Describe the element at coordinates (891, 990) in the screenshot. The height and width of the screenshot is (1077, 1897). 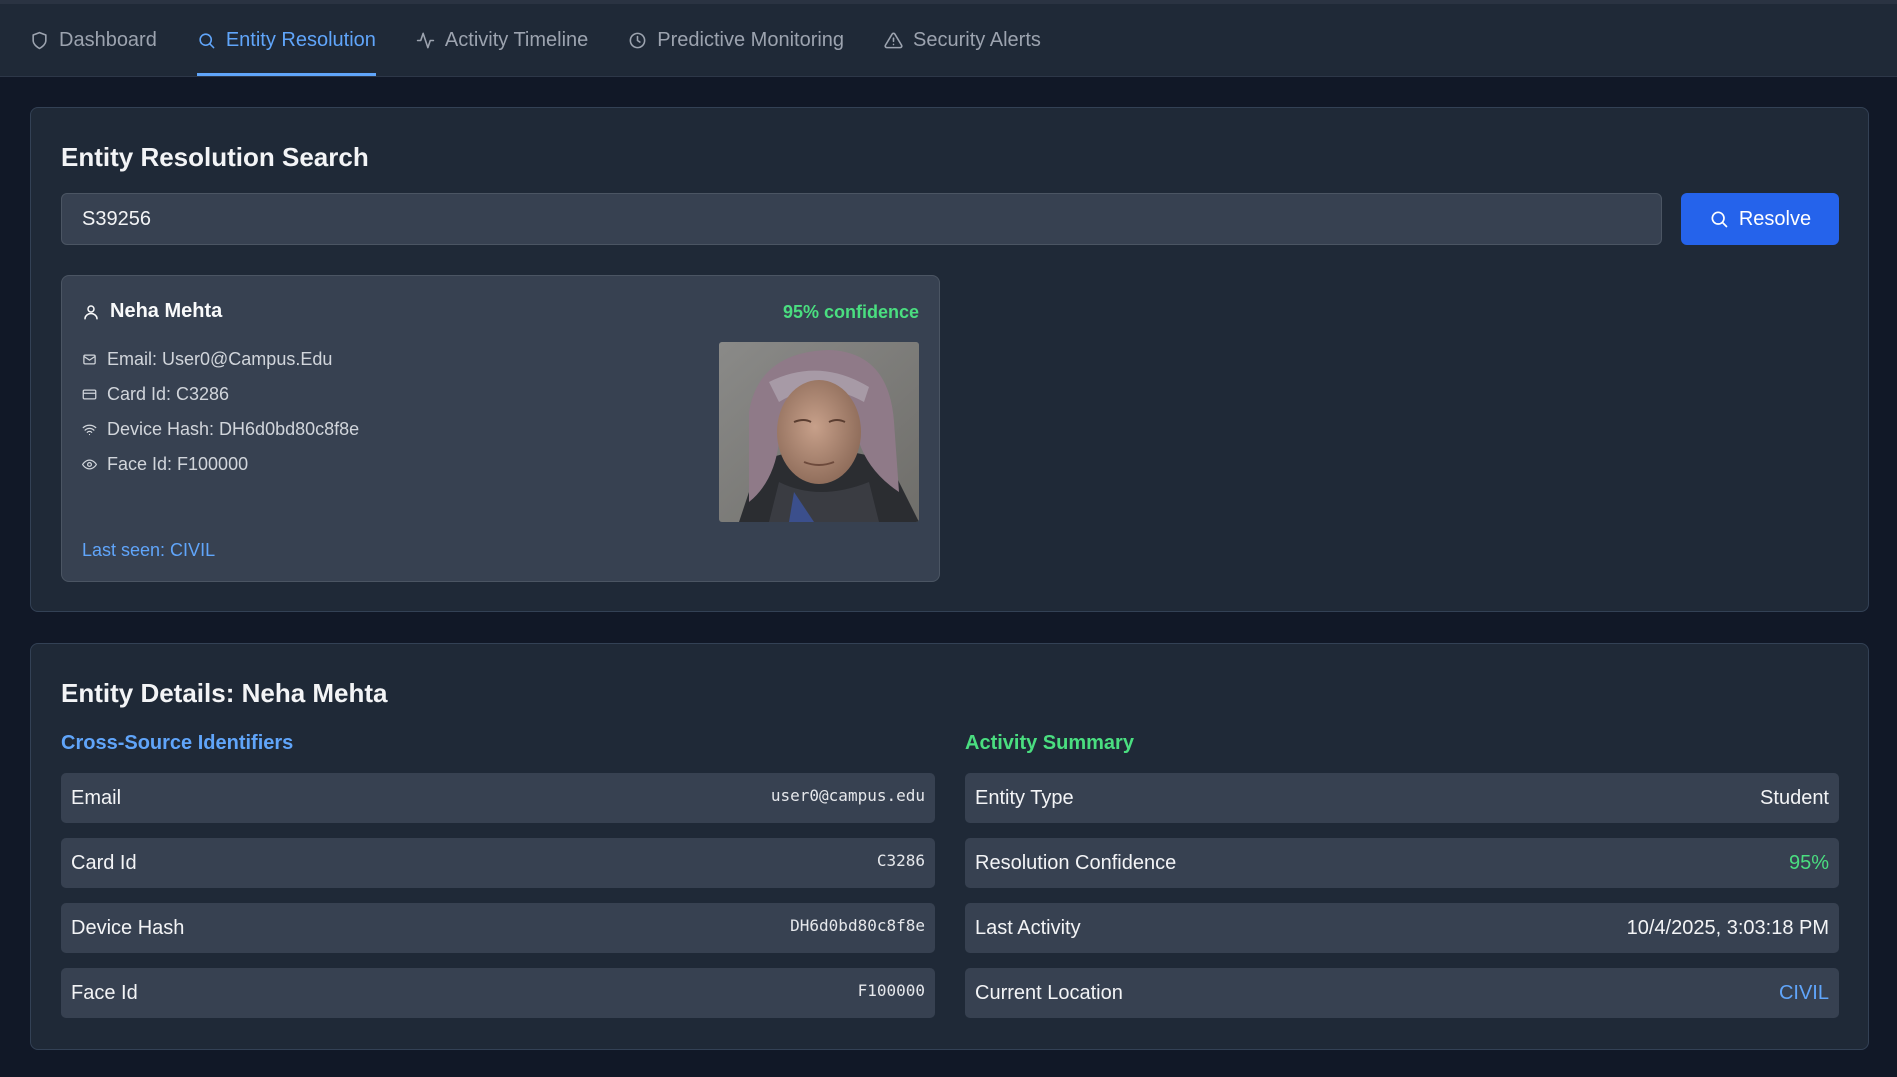
I see `row-value: F100000` at that location.